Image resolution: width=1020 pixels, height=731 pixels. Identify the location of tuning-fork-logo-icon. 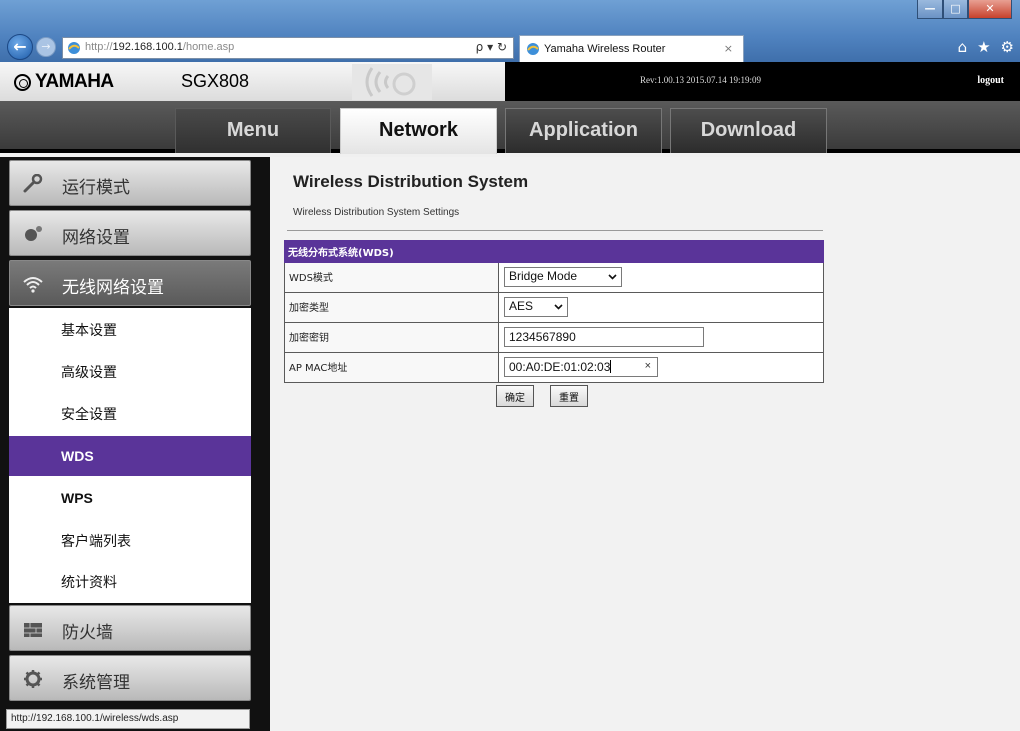
(22, 82).